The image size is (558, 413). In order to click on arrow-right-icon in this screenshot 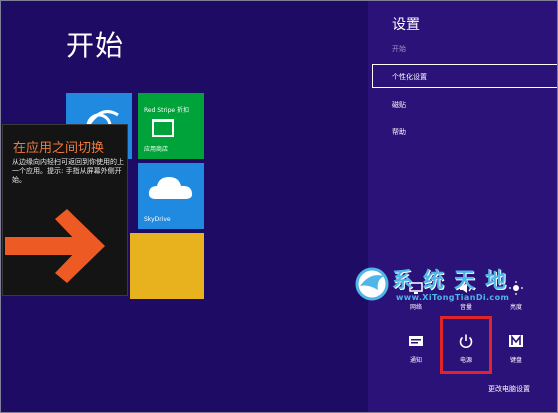, I will do `click(55, 246)`.